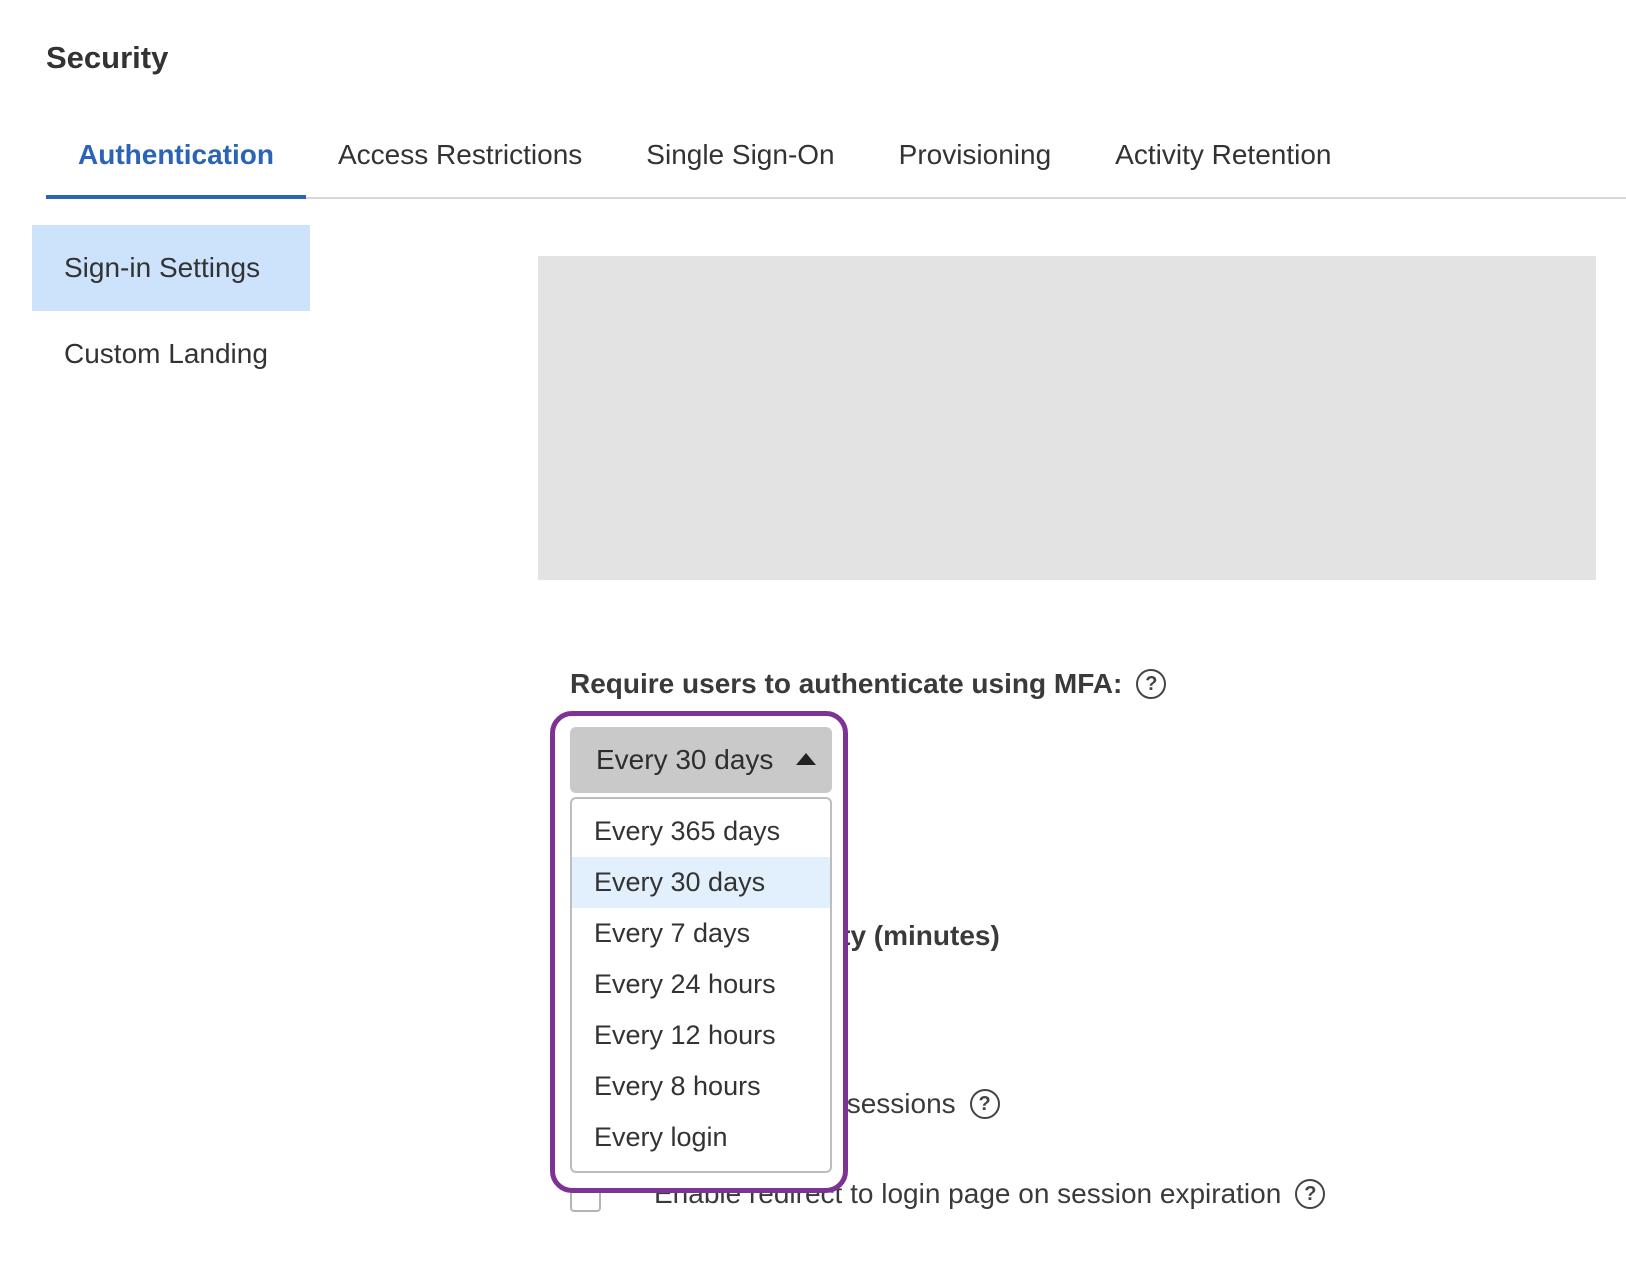  Describe the element at coordinates (1223, 155) in the screenshot. I see `tab-activity-retention: Activity Retention` at that location.